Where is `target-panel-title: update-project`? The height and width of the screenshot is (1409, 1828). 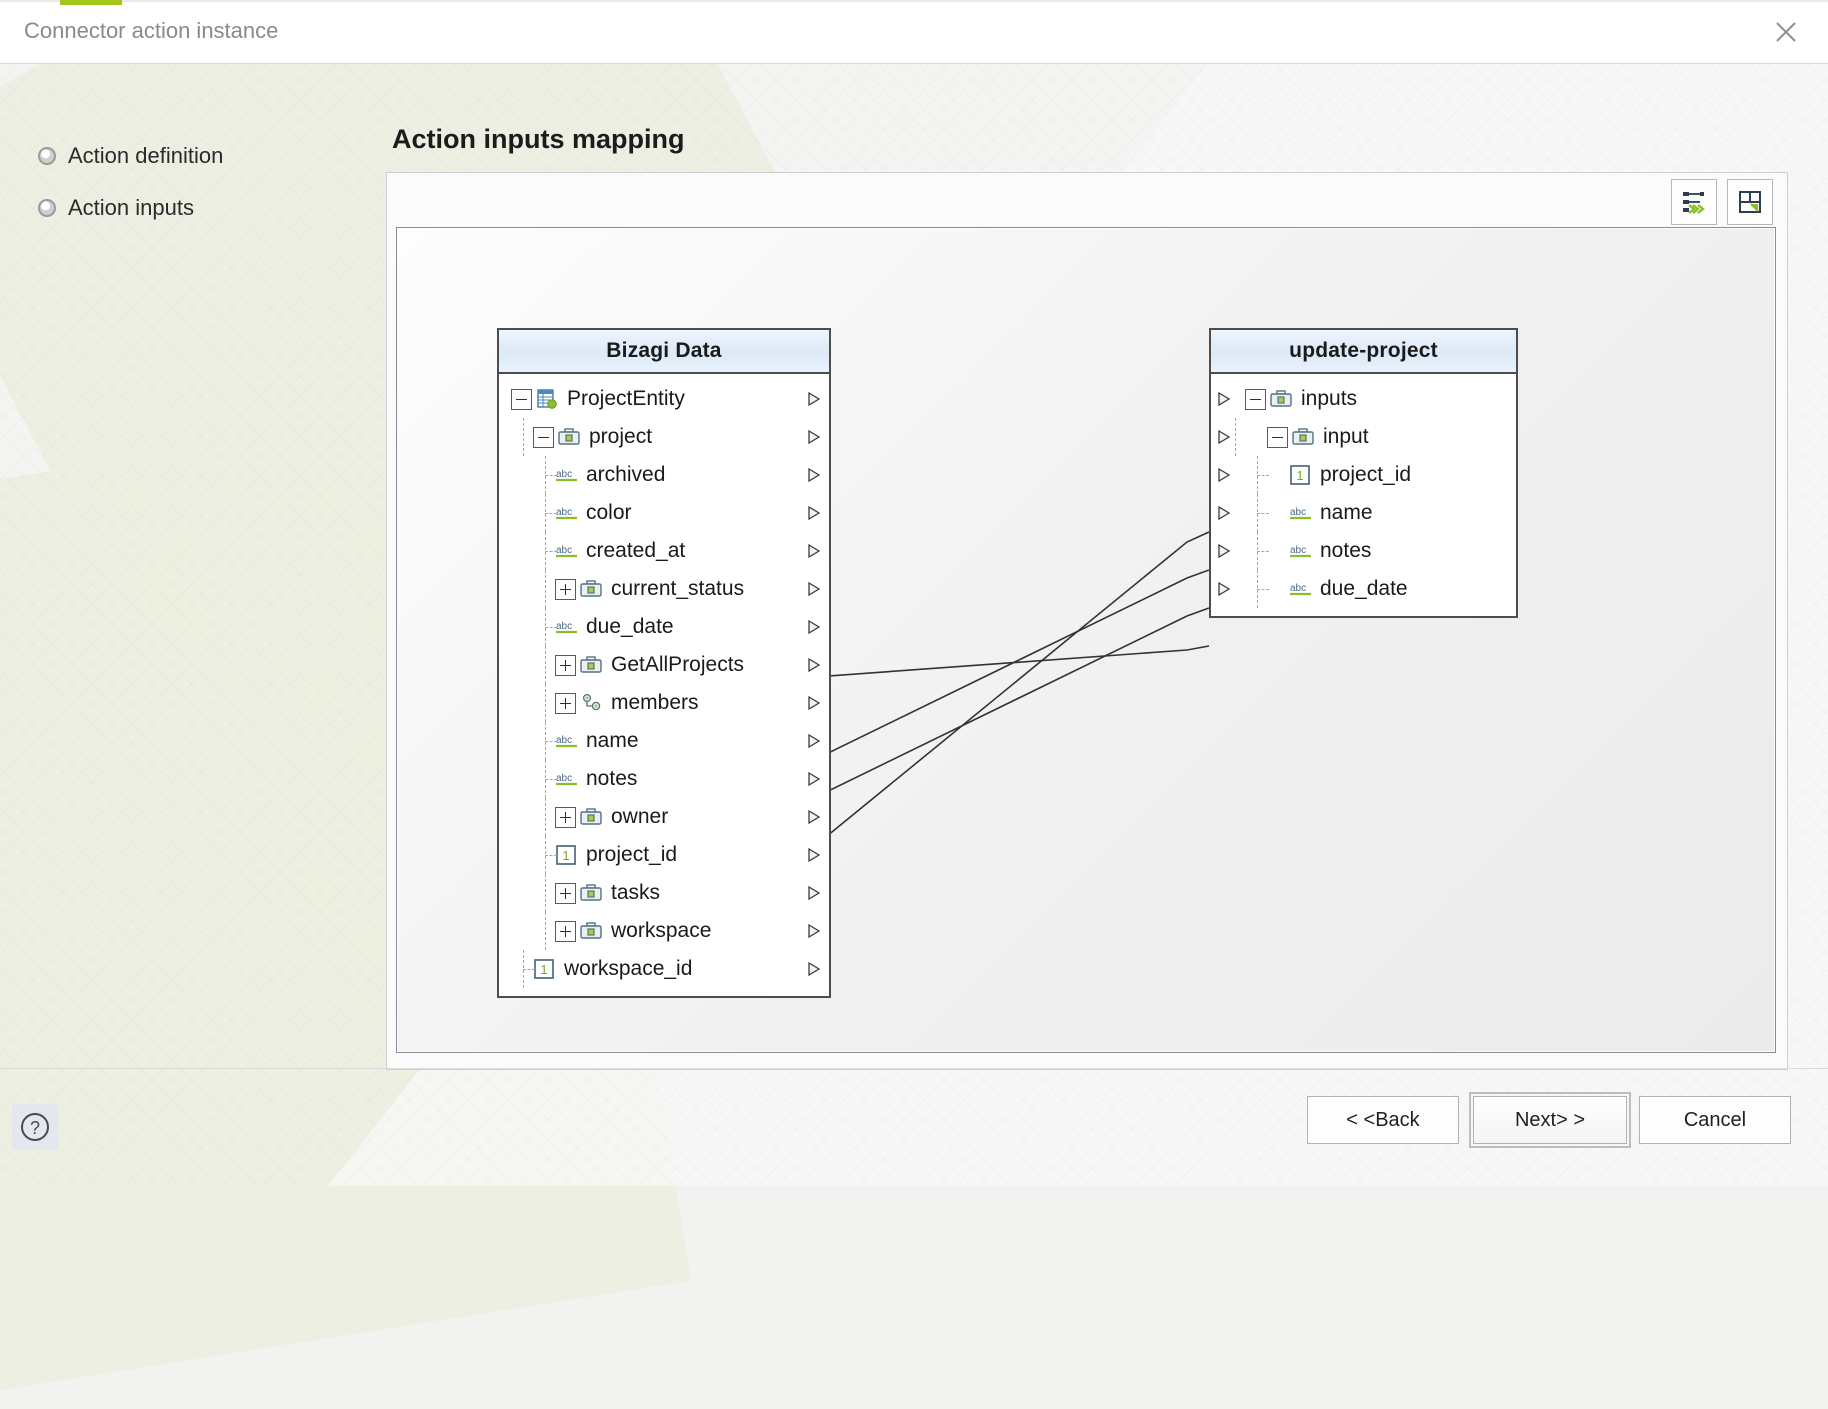 target-panel-title: update-project is located at coordinates (1363, 350).